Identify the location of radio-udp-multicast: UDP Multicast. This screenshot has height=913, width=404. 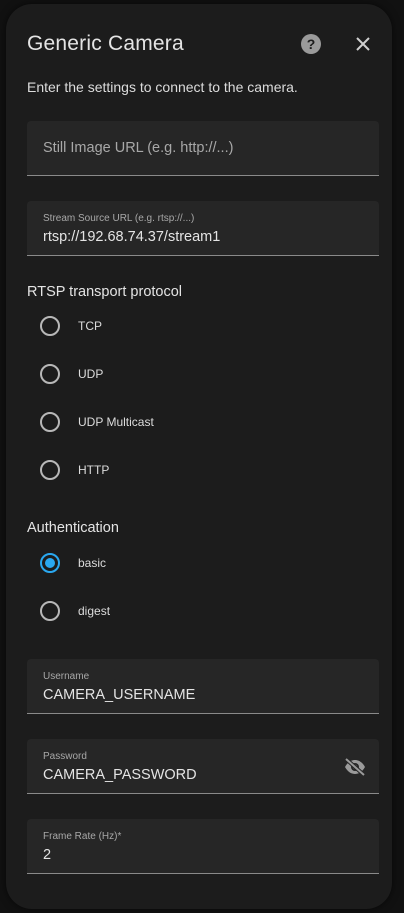
(97, 422).